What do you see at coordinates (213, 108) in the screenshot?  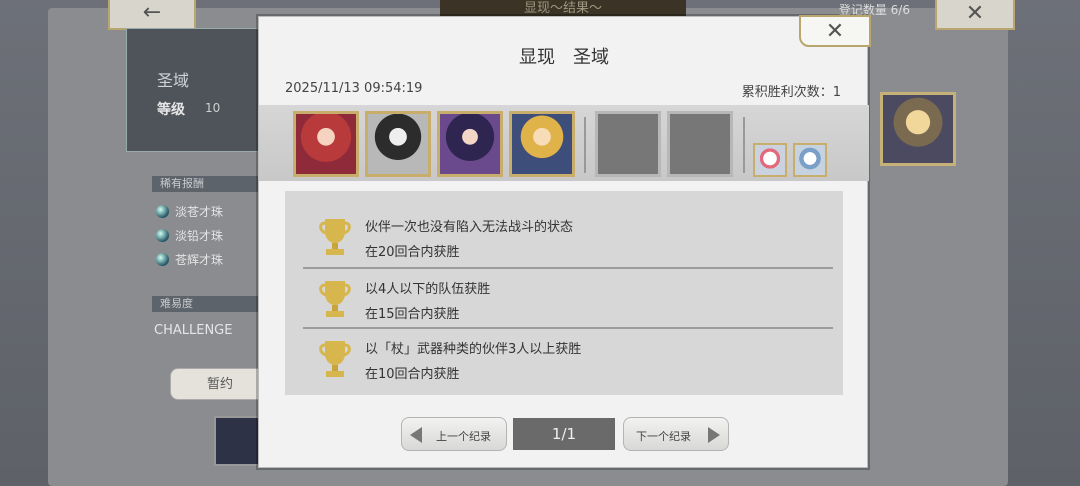 I see `level-value: 10` at bounding box center [213, 108].